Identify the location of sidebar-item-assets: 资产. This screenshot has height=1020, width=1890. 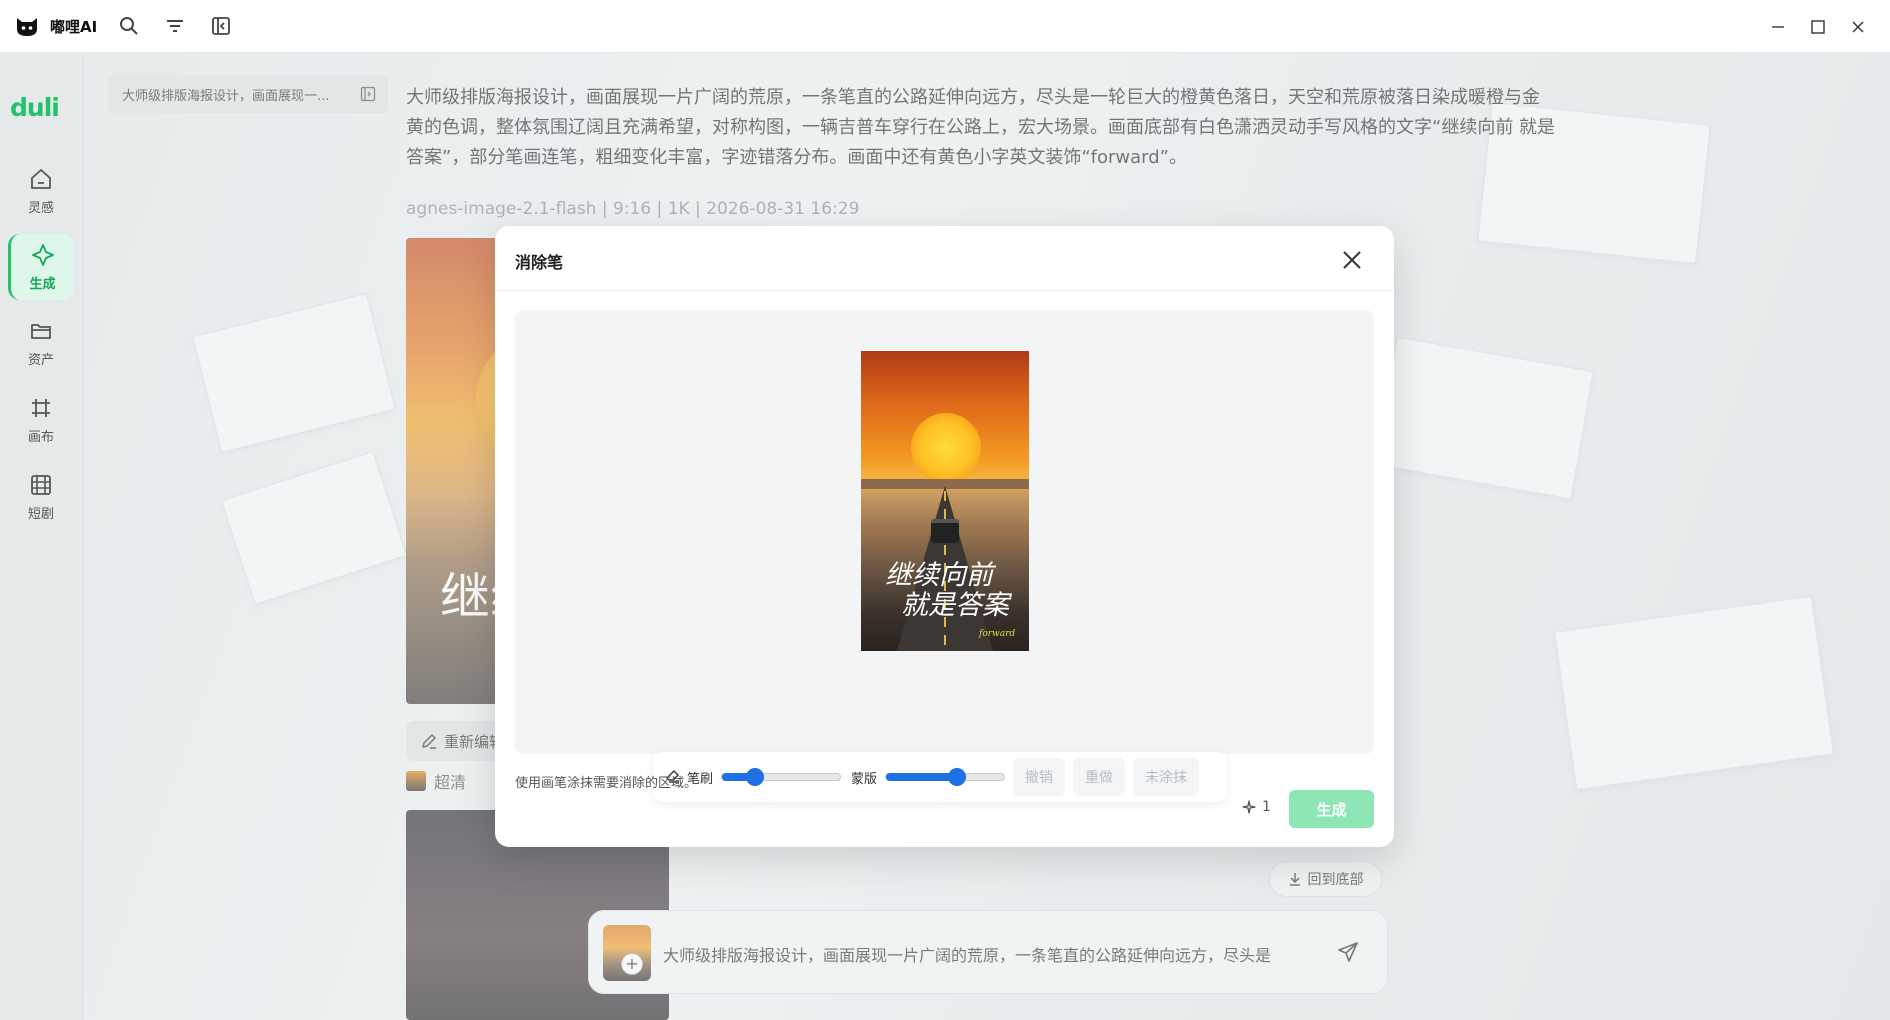
(41, 343).